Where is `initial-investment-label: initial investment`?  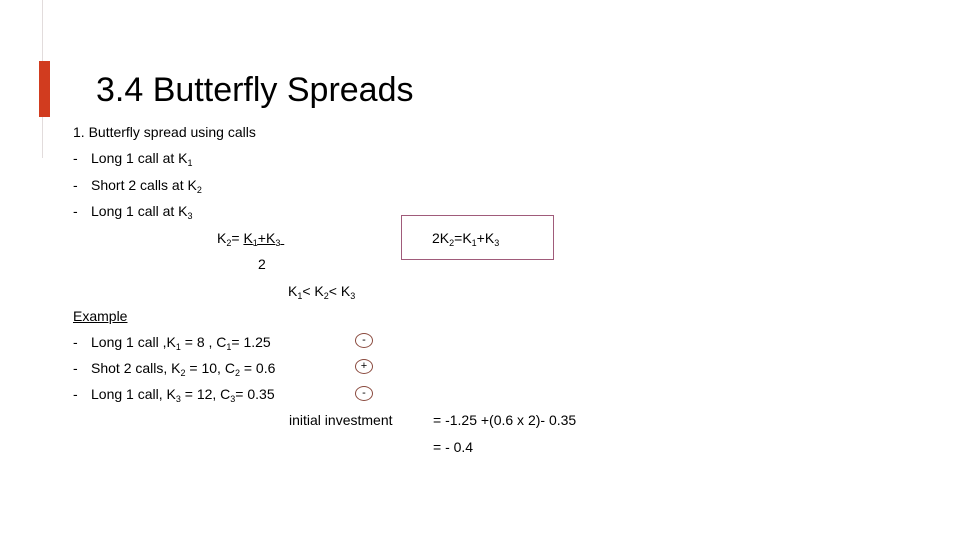
initial-investment-label: initial investment is located at coordinates (341, 420).